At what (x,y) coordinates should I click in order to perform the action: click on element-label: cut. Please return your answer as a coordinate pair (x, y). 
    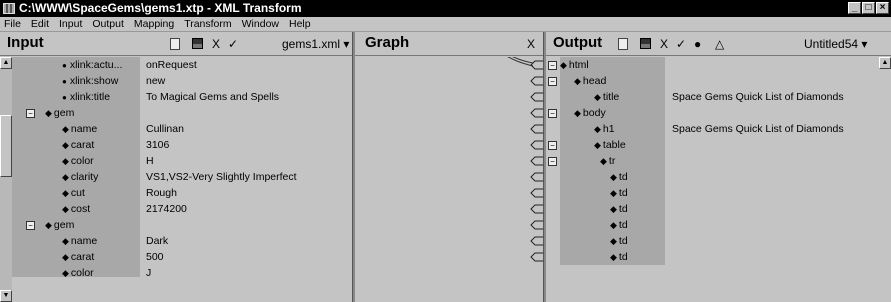
    Looking at the image, I should click on (73, 193).